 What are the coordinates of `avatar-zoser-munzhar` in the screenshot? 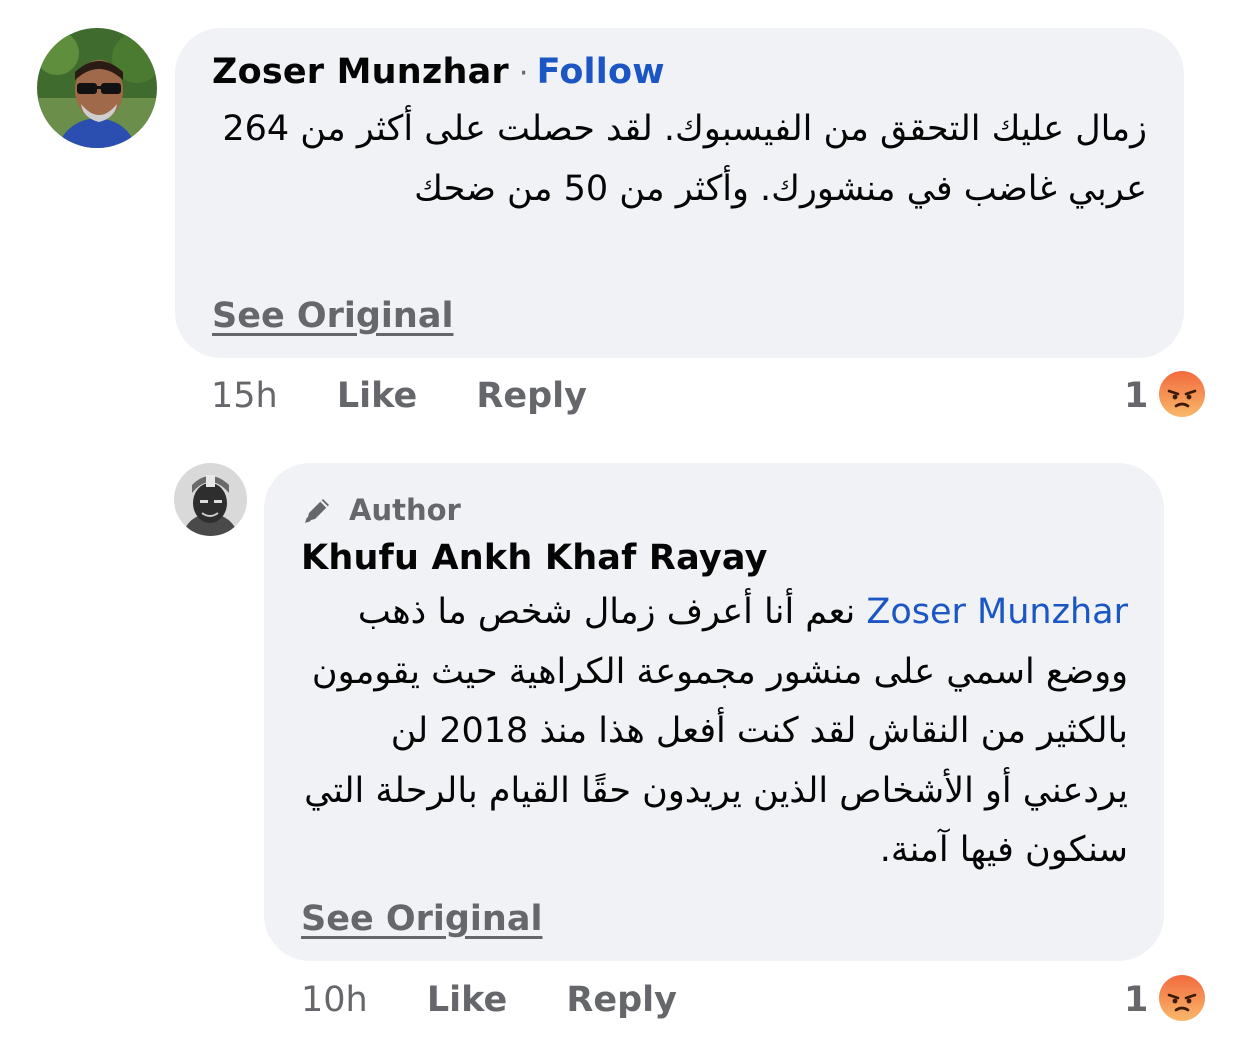 It's located at (97, 88).